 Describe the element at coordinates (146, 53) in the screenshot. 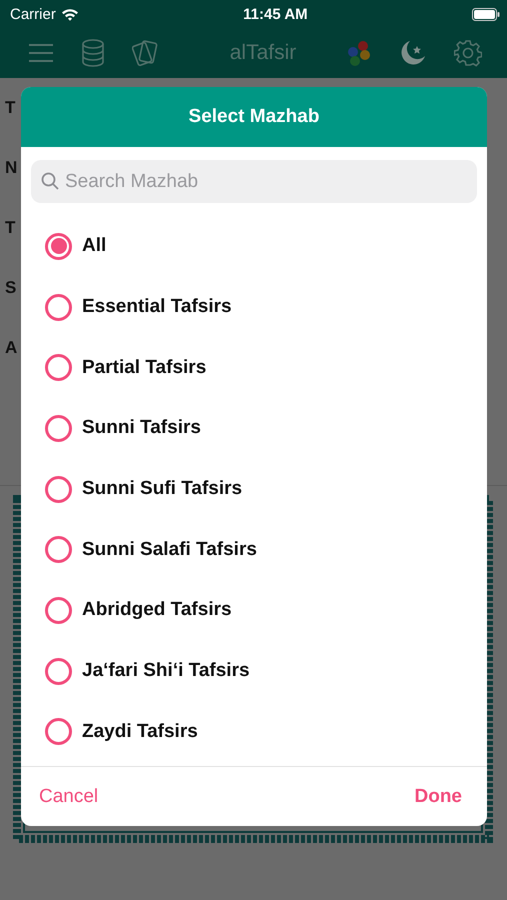

I see `cards-icon` at that location.